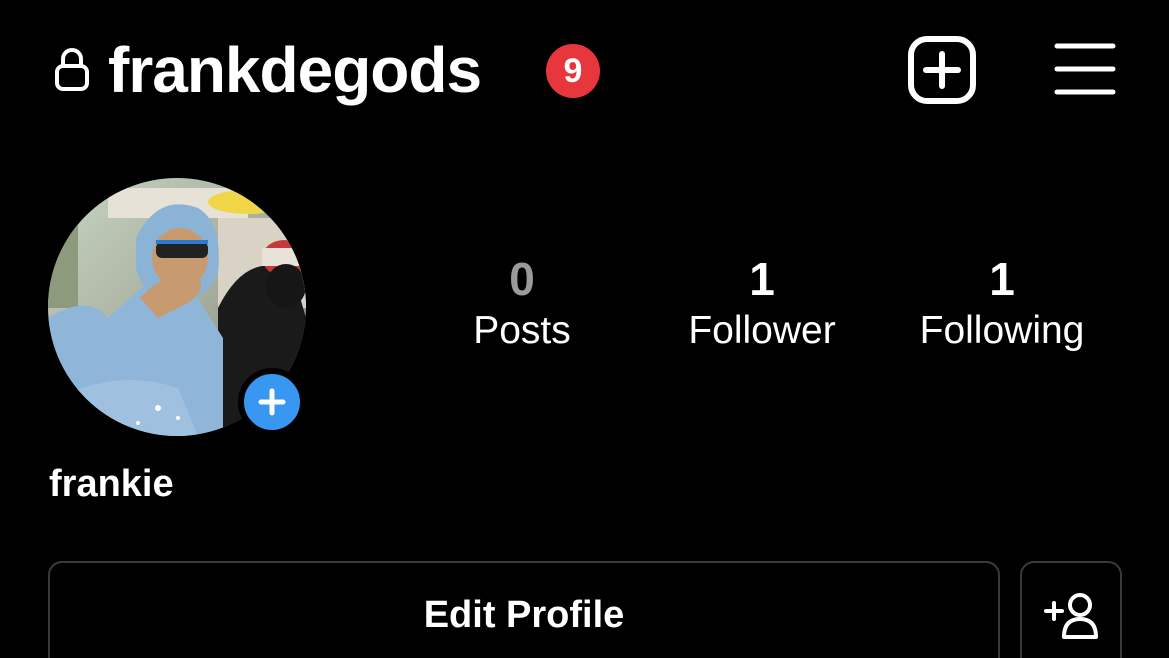 The height and width of the screenshot is (658, 1169). What do you see at coordinates (1002, 279) in the screenshot?
I see `following-count: 1` at bounding box center [1002, 279].